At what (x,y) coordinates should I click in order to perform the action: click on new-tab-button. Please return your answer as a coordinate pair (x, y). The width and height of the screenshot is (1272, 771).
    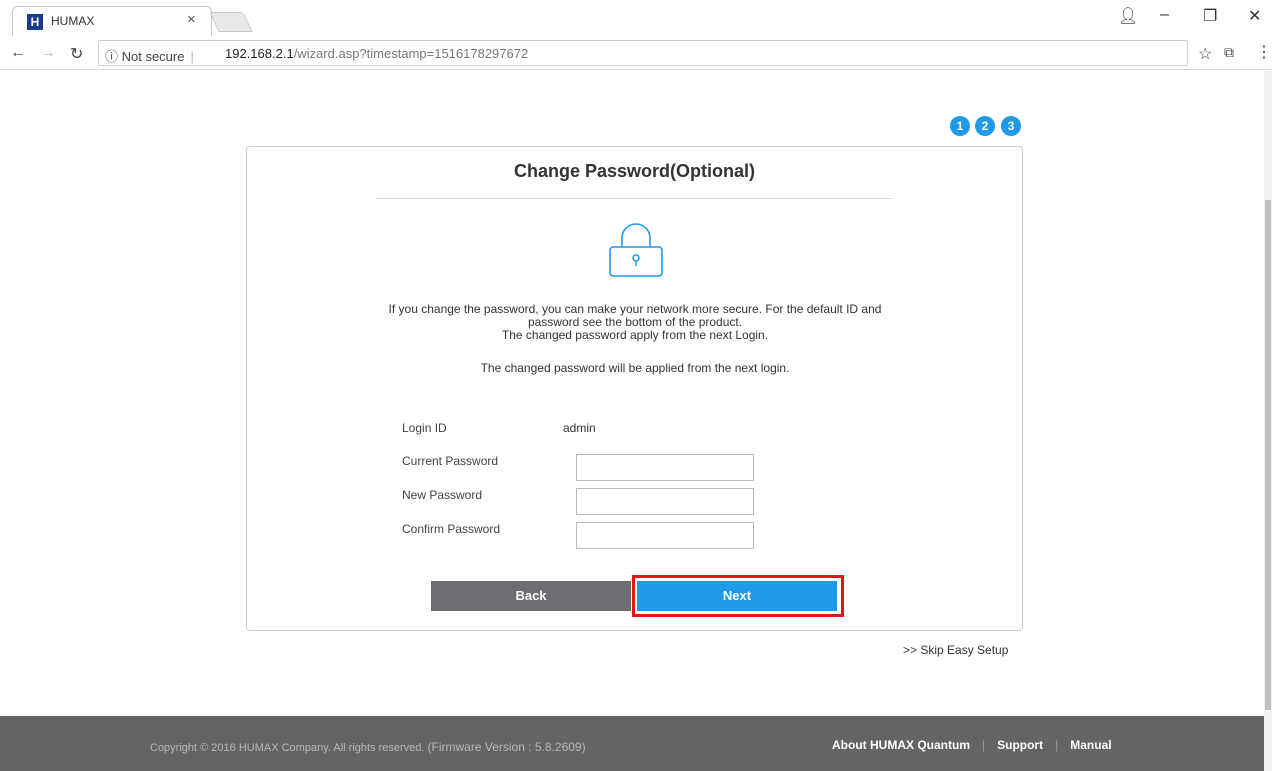
    Looking at the image, I should click on (231, 22).